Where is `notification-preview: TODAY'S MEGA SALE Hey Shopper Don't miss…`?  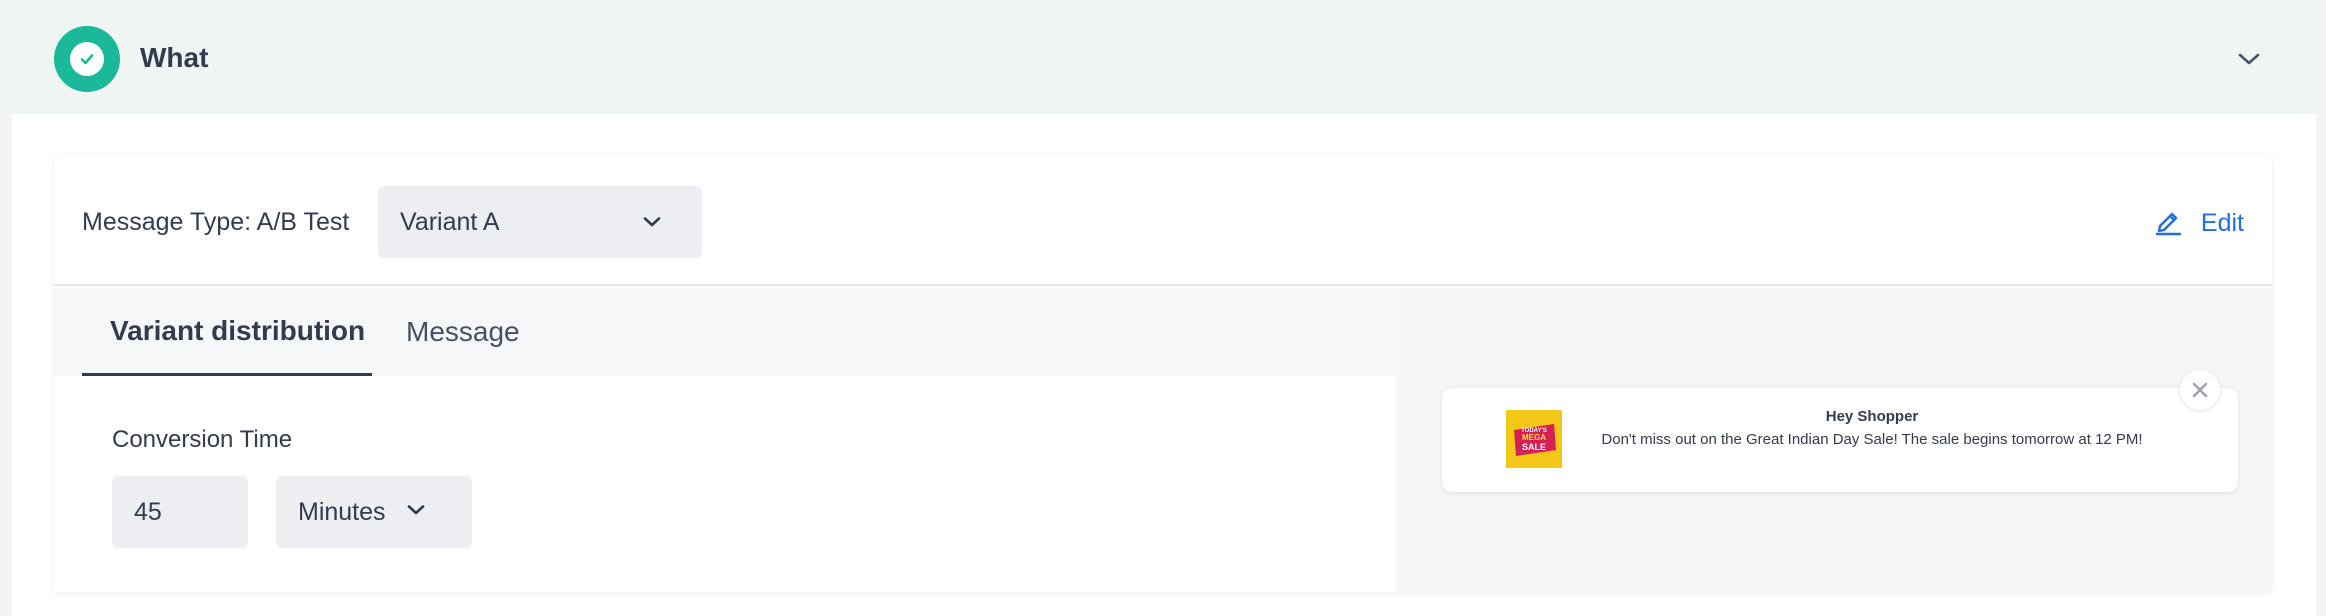
notification-preview: TODAY'S MEGA SALE Hey Shopper Don't miss… is located at coordinates (1840, 440).